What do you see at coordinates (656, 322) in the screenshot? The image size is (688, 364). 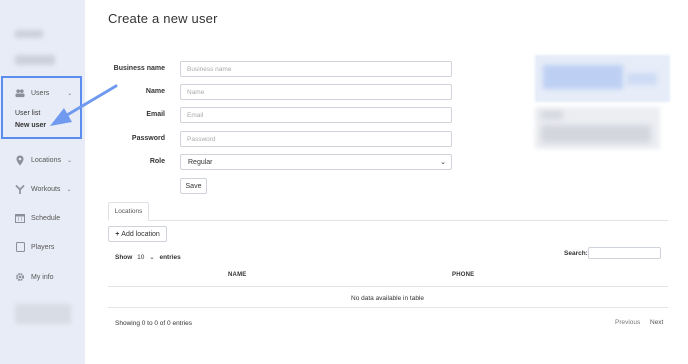 I see `pagination-next: Next` at bounding box center [656, 322].